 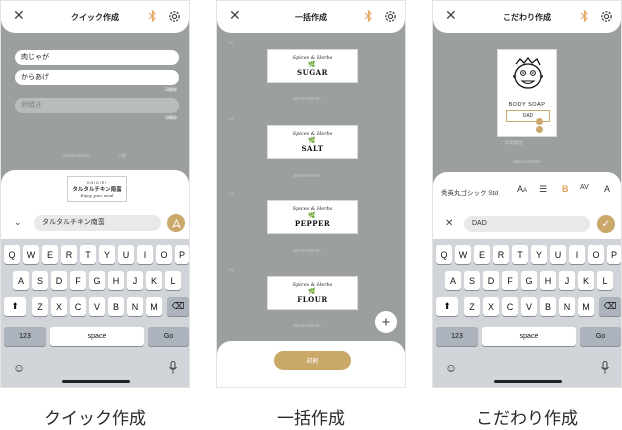 I want to click on text-input: タルタルチキン南蛮, so click(x=97, y=223).